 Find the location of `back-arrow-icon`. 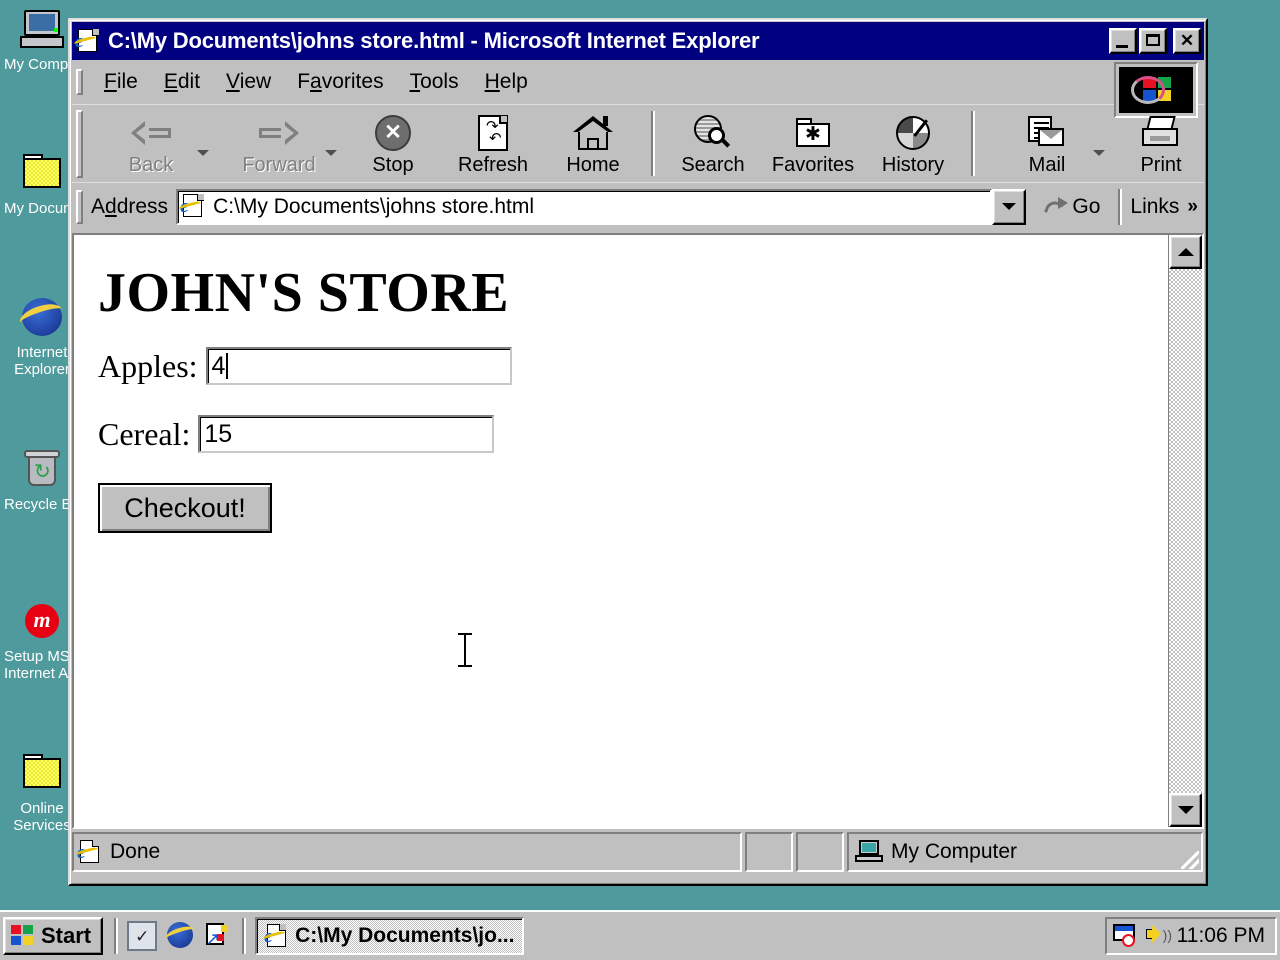

back-arrow-icon is located at coordinates (151, 133).